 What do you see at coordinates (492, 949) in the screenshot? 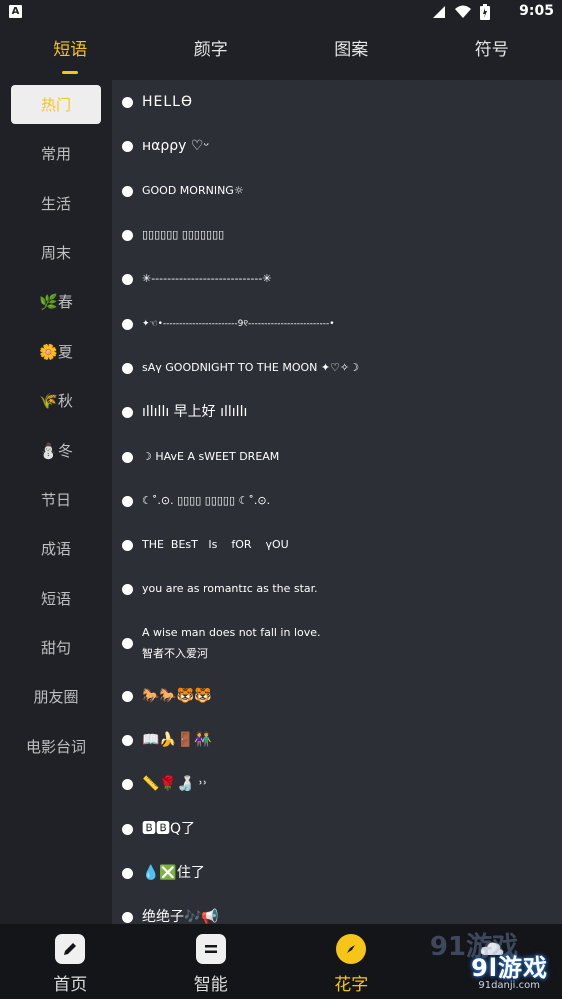
I see `cloud-icon` at bounding box center [492, 949].